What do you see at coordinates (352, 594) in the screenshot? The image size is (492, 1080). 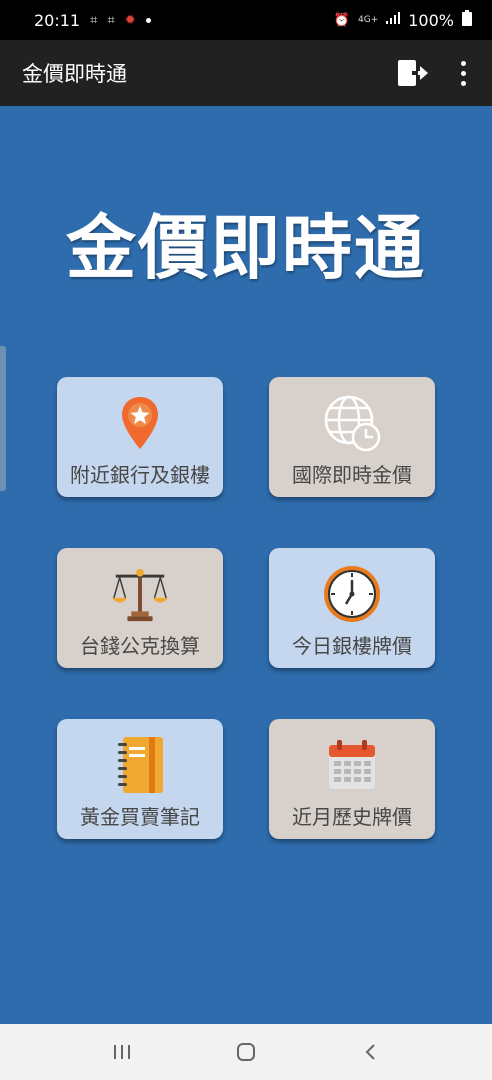 I see `clock-icon` at bounding box center [352, 594].